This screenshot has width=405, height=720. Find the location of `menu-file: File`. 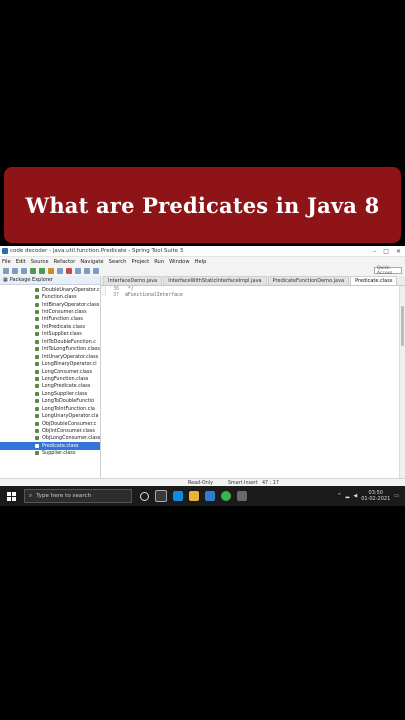

menu-file: File is located at coordinates (6, 262).